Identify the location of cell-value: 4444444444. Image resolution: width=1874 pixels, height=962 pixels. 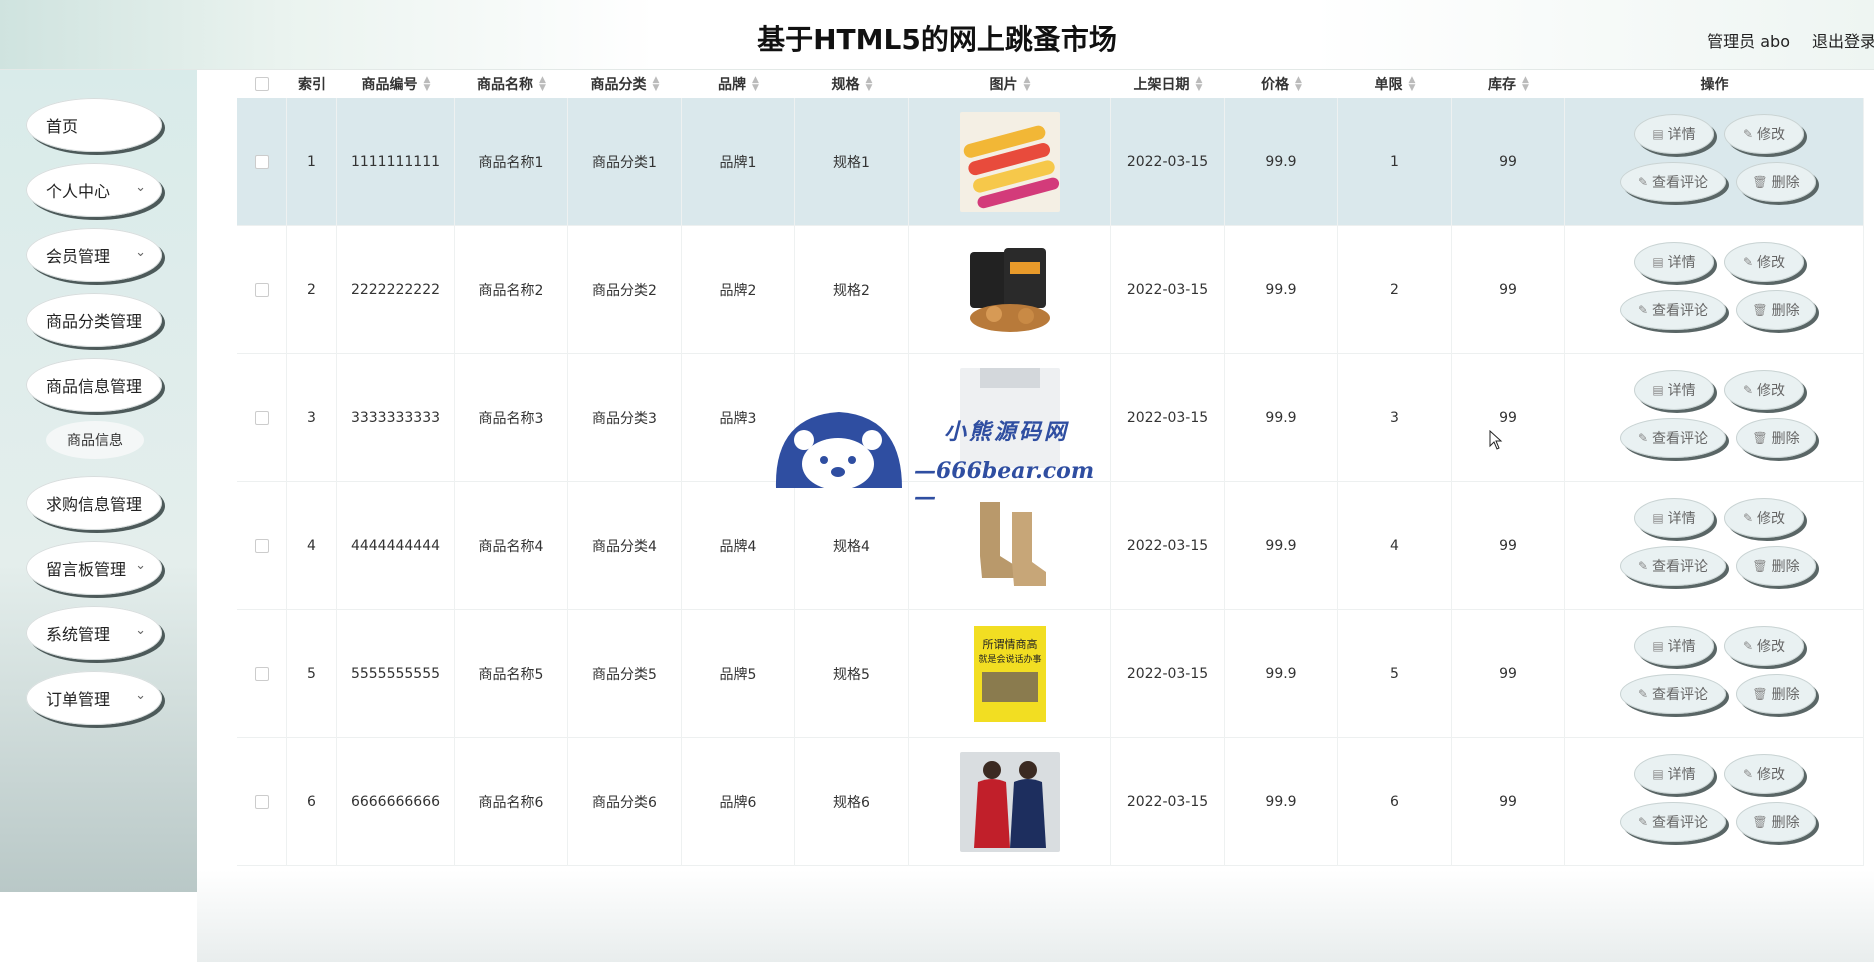
(395, 546).